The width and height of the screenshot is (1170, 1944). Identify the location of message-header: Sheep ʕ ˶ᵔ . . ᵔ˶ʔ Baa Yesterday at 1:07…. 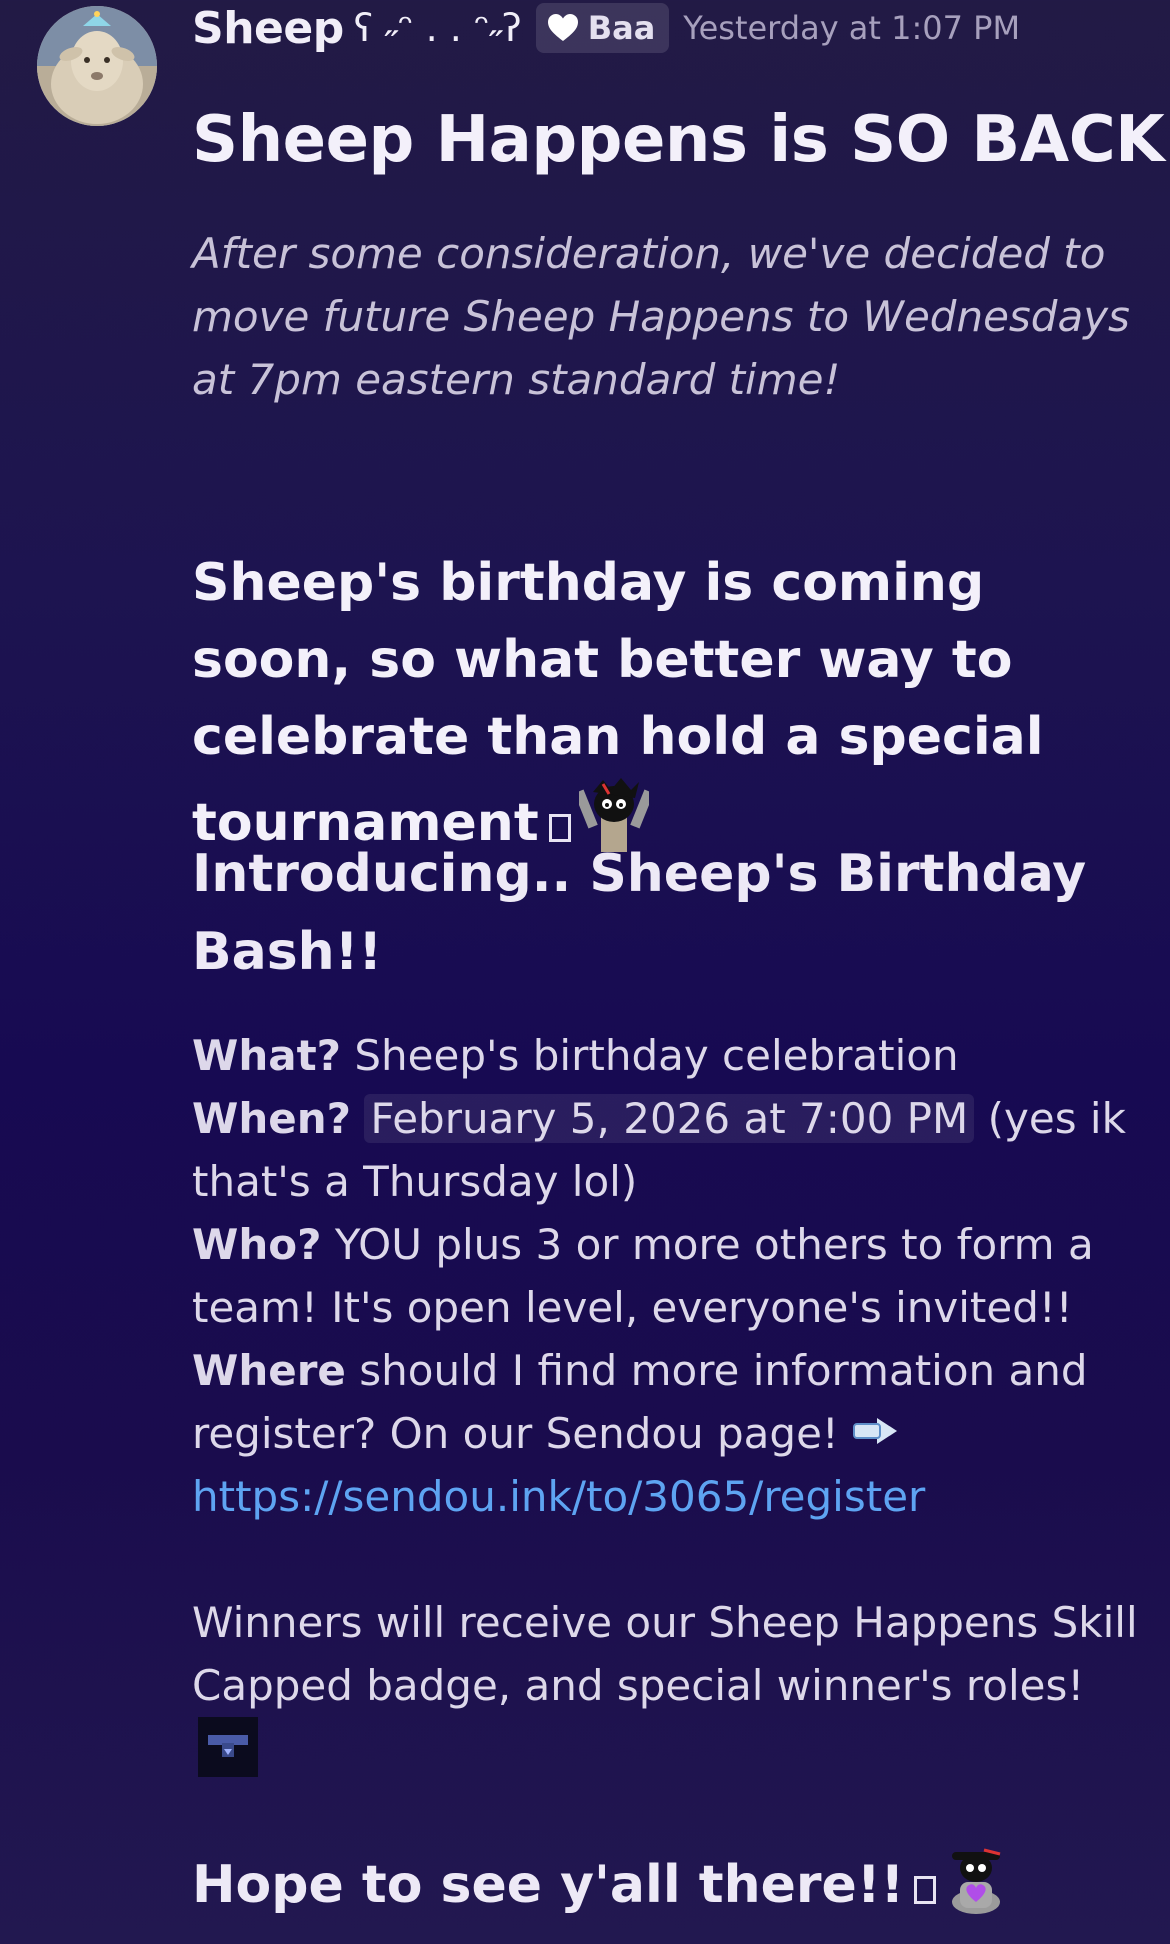
(606, 28).